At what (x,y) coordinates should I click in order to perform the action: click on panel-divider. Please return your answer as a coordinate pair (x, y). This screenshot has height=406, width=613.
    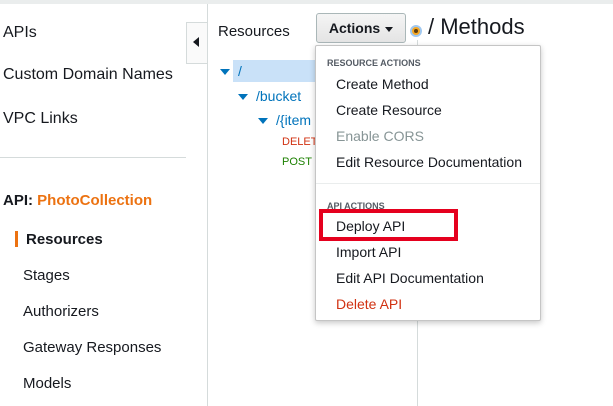
    Looking at the image, I should click on (207, 205).